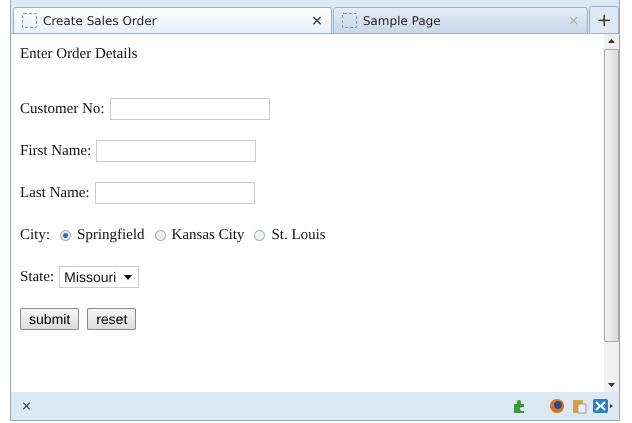  I want to click on field-label: Customer No:, so click(62, 109).